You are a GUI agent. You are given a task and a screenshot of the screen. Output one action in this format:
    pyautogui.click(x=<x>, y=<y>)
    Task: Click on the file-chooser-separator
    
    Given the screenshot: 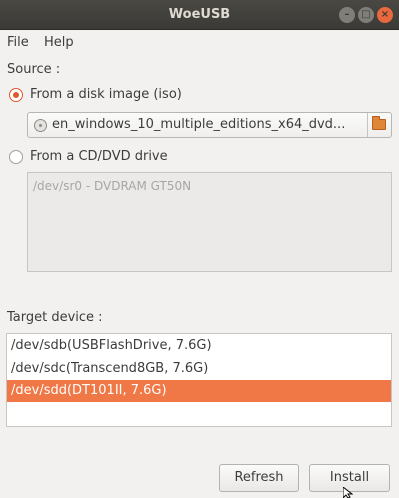 What is the action you would take?
    pyautogui.click(x=367, y=125)
    